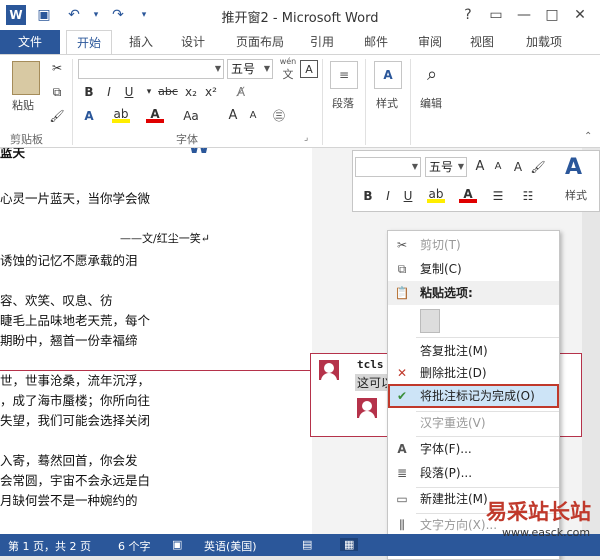 This screenshot has width=600, height=560. What do you see at coordinates (518, 167) in the screenshot?
I see `mini-character-border-icon: A` at bounding box center [518, 167].